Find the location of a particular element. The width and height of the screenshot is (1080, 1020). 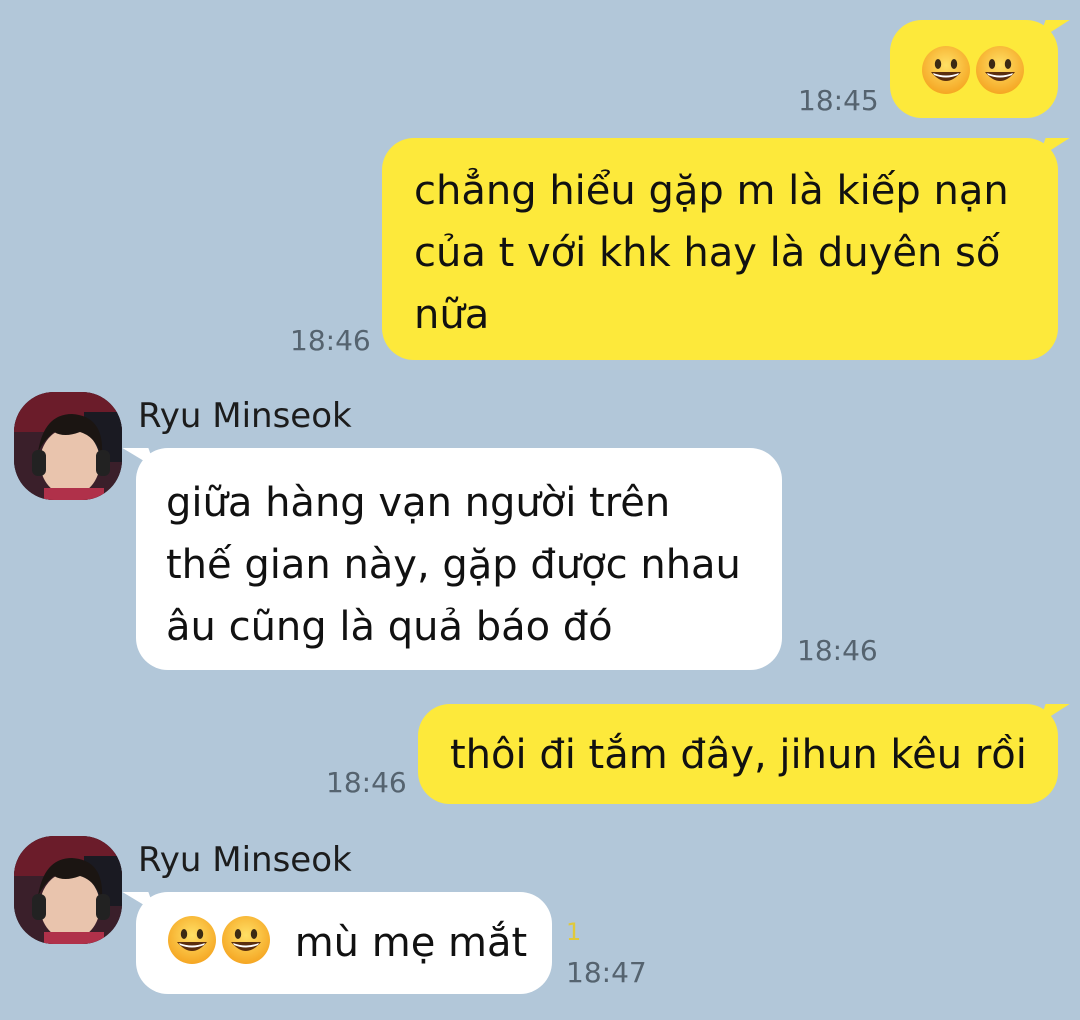

message-text-line: của t với khk hay là duyên số is located at coordinates (707, 253).